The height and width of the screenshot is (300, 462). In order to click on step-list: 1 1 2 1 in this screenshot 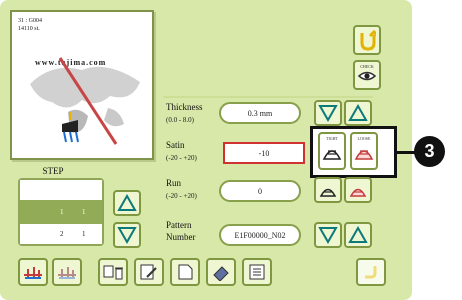, I will do `click(61, 212)`.